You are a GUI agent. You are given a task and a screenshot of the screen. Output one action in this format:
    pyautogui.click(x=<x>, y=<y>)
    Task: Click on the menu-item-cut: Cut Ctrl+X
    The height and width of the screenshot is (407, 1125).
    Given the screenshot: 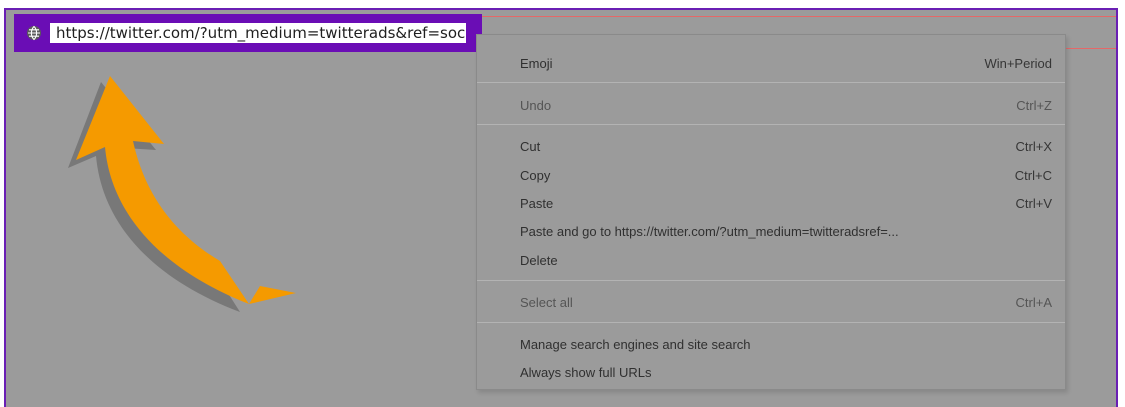 What is the action you would take?
    pyautogui.click(x=786, y=146)
    